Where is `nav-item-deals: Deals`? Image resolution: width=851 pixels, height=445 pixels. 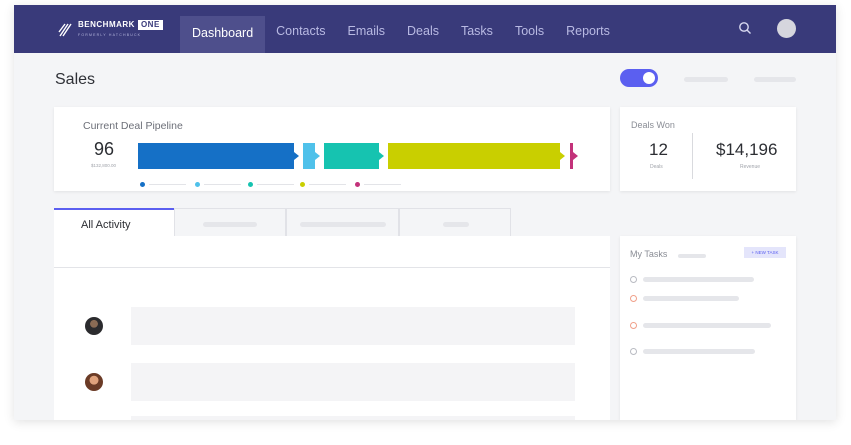
nav-item-deals: Deals is located at coordinates (423, 31).